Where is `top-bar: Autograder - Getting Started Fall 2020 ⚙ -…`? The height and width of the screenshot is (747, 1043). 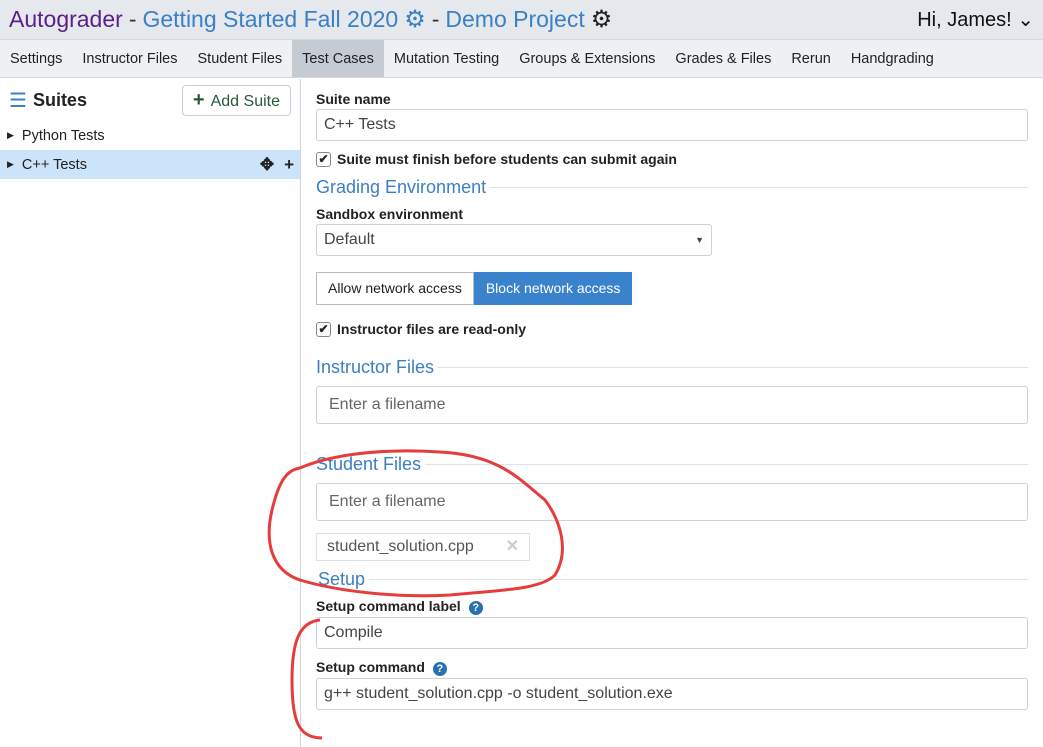
top-bar: Autograder - Getting Started Fall 2020 ⚙ -… is located at coordinates (521, 20).